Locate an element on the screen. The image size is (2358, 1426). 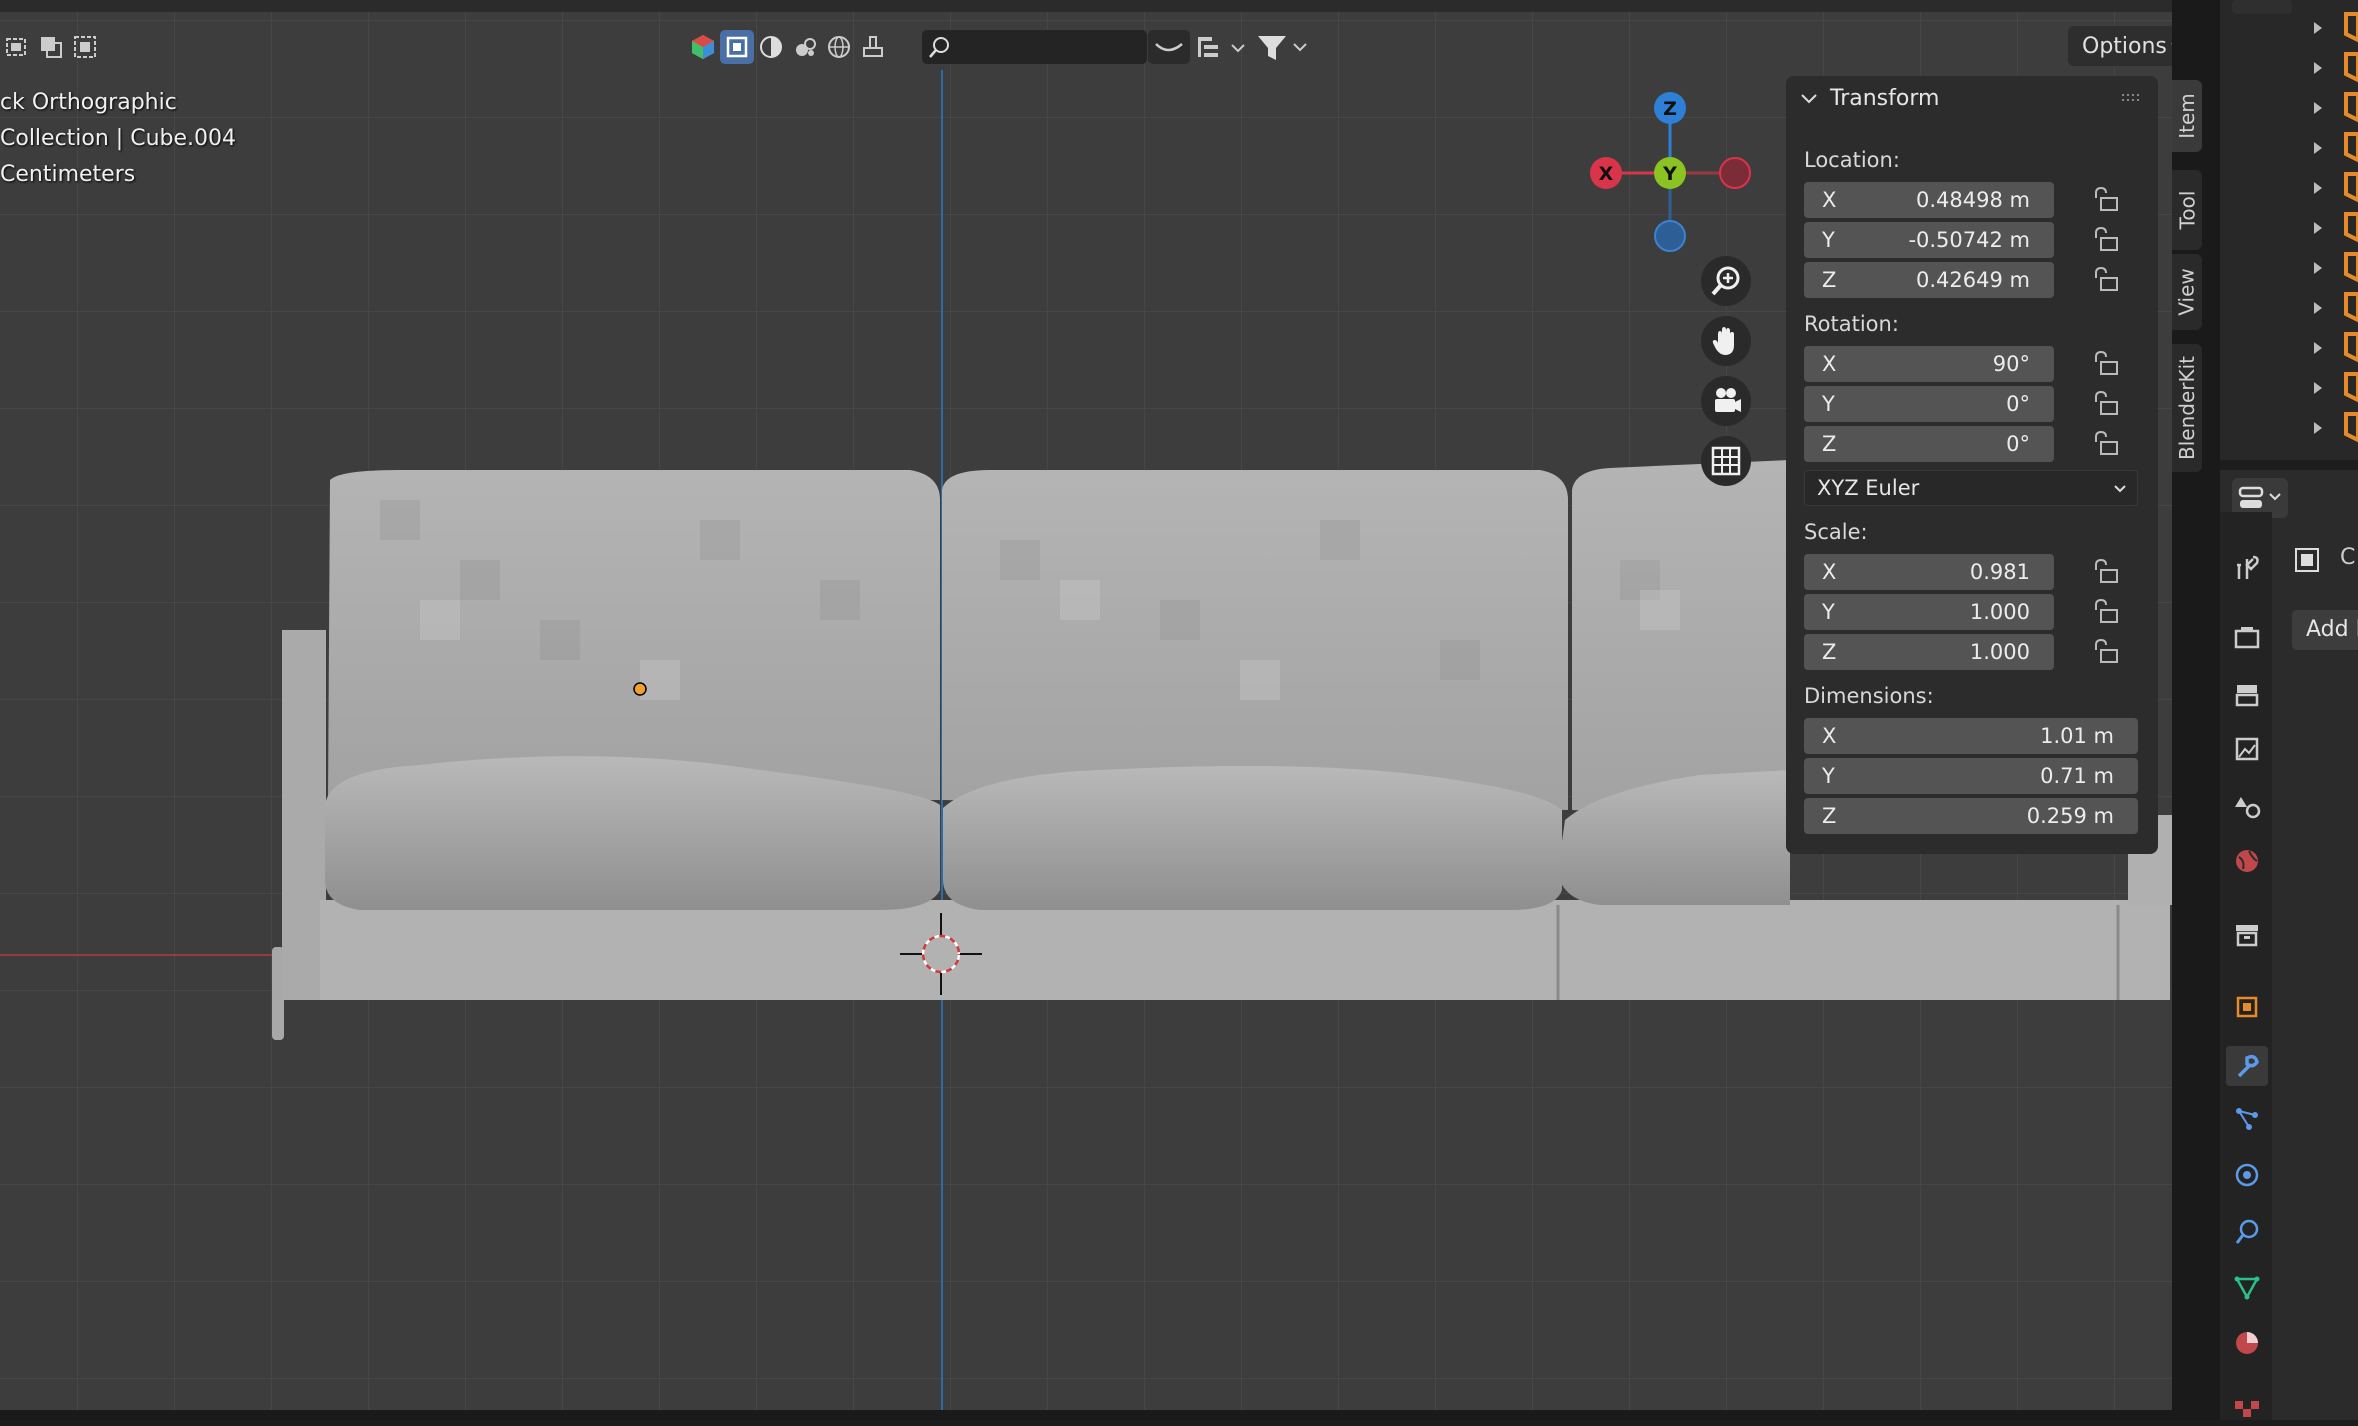
dimensions-y-field: Y 0.71 m is located at coordinates (1971, 776).